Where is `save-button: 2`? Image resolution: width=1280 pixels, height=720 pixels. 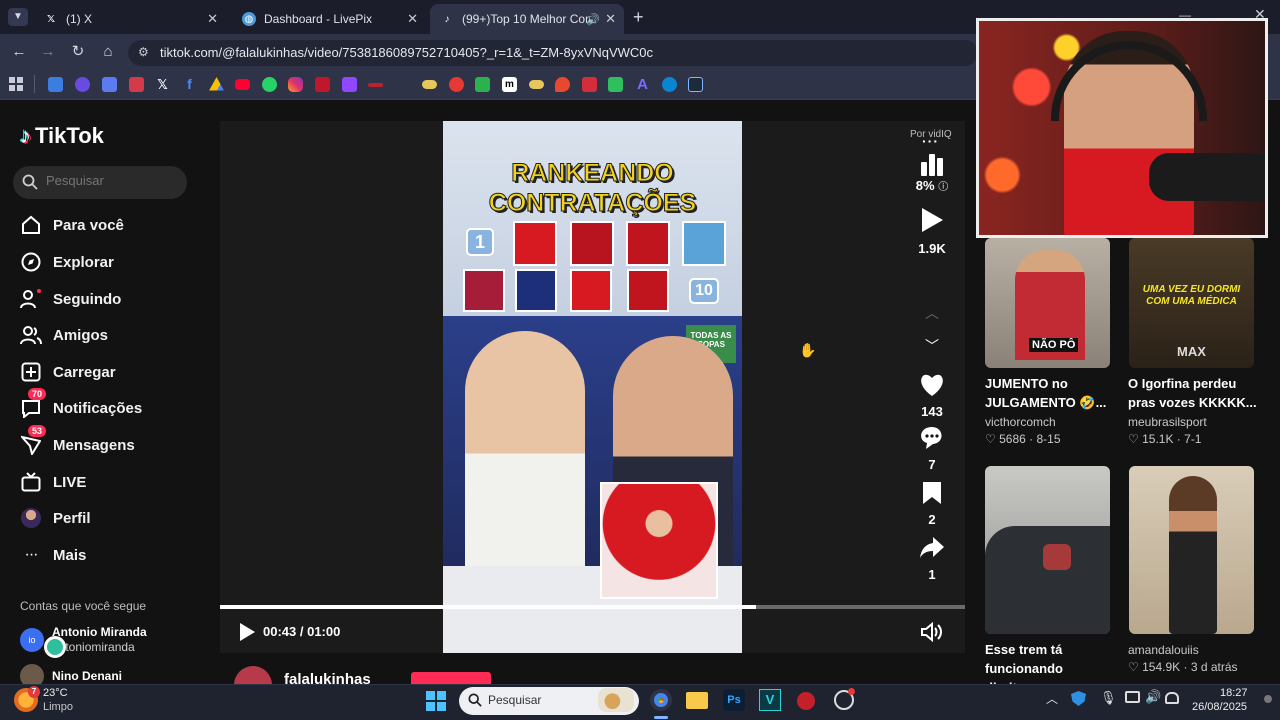 save-button: 2 is located at coordinates (932, 504).